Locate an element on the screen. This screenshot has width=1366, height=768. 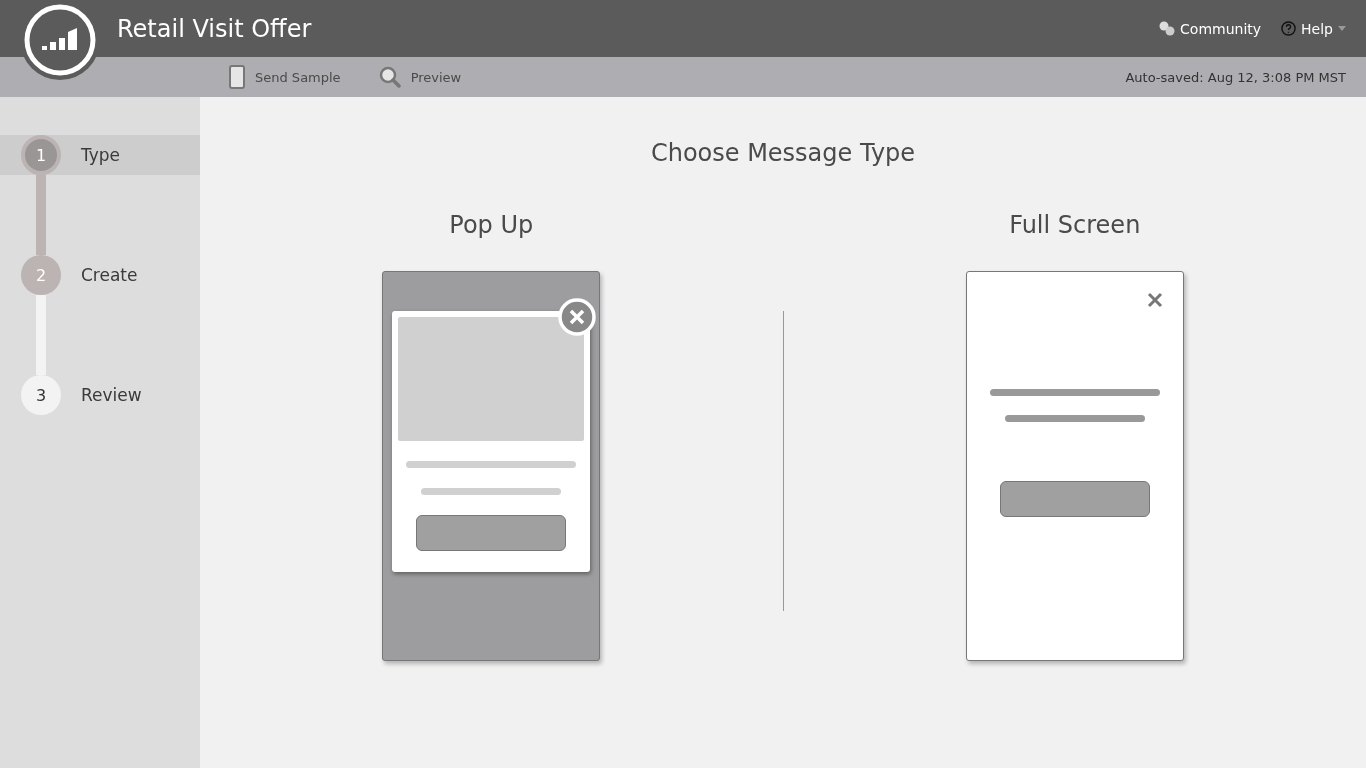
header-link: Help is located at coordinates (1313, 28).